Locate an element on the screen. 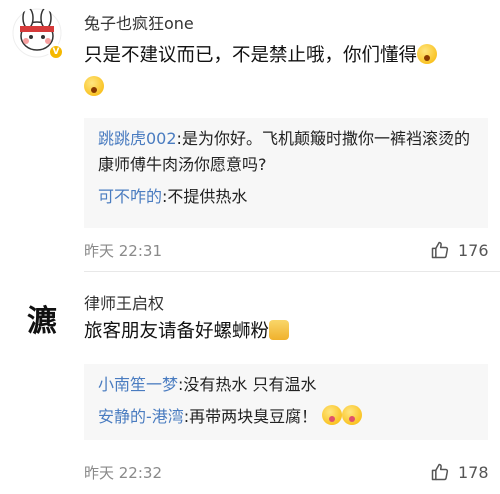 Image resolution: width=500 pixels, height=494 pixels. reply-item: 可不咋的:不提供热水 is located at coordinates (288, 197).